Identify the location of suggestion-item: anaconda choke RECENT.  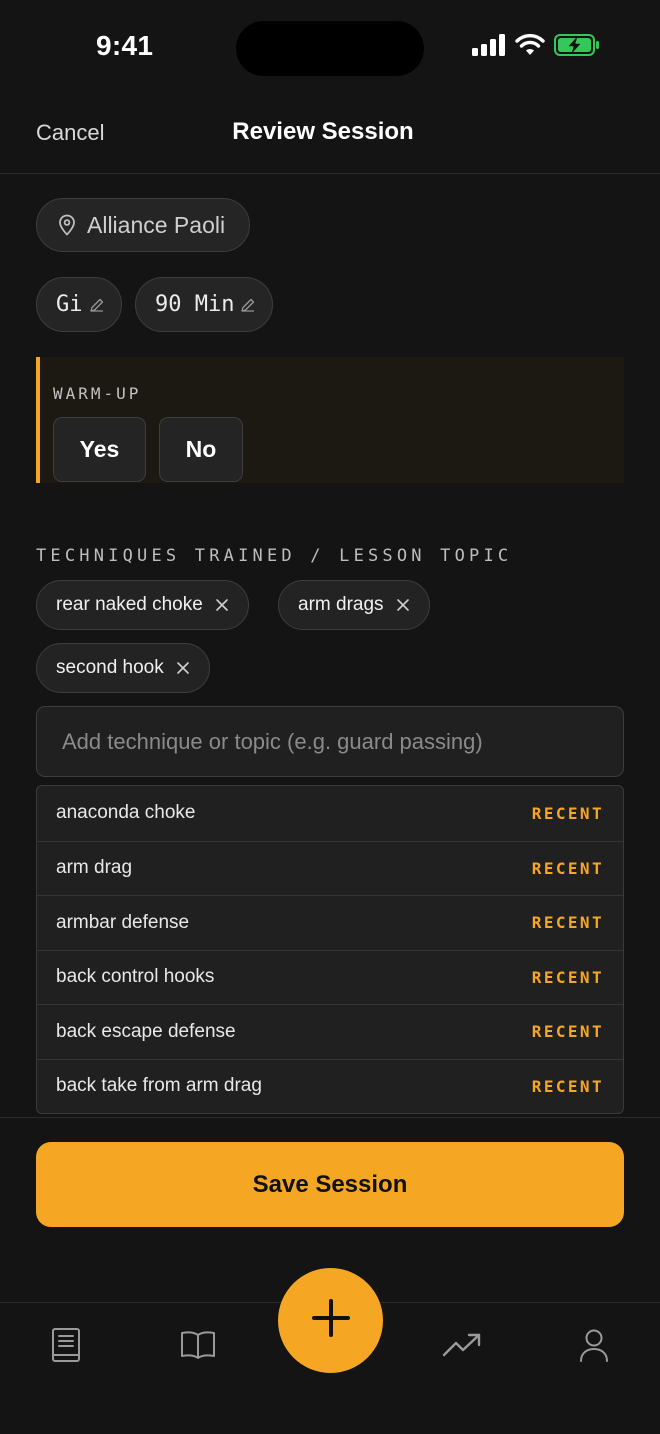
(330, 813).